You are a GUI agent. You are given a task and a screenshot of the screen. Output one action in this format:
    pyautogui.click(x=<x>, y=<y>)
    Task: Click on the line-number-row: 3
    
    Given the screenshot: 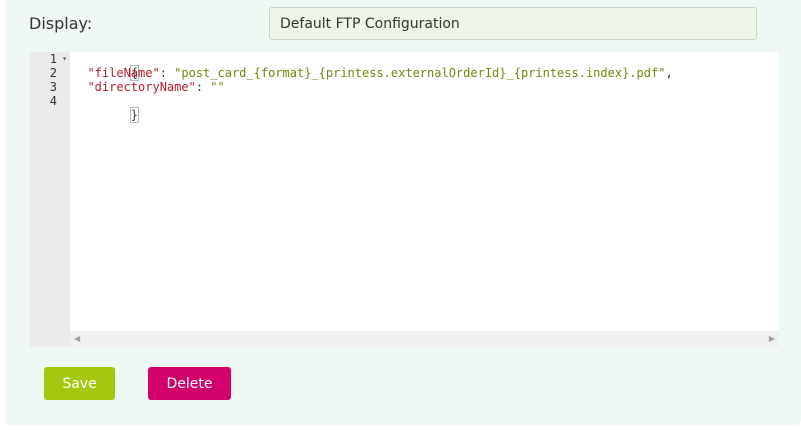 What is the action you would take?
    pyautogui.click(x=50, y=87)
    